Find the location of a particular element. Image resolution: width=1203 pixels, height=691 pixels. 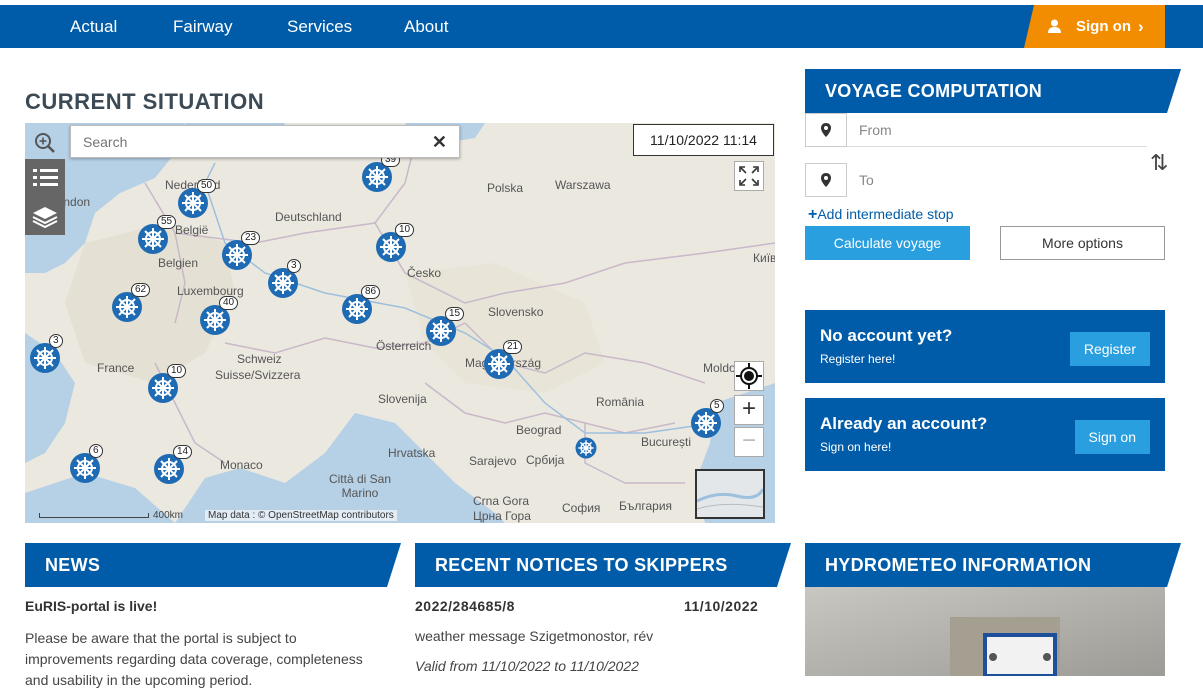

map-label: Suisse/Svizzera is located at coordinates (258, 375).